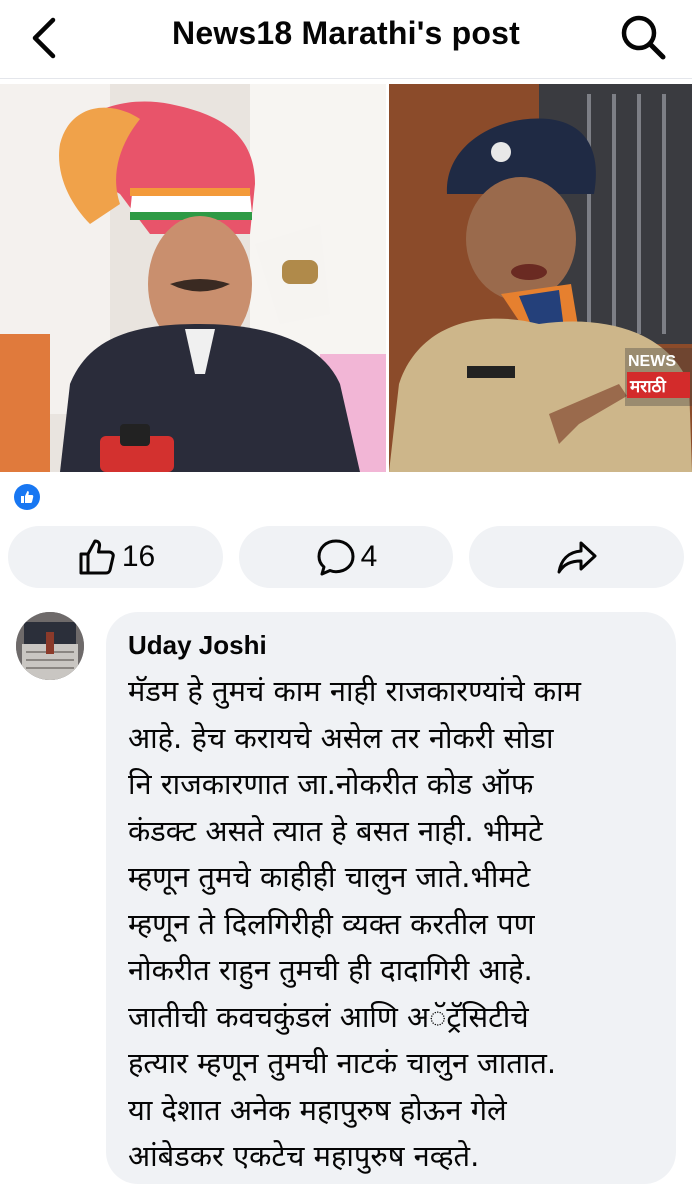 The image size is (692, 1200). What do you see at coordinates (115, 557) in the screenshot?
I see `like-button: 16` at bounding box center [115, 557].